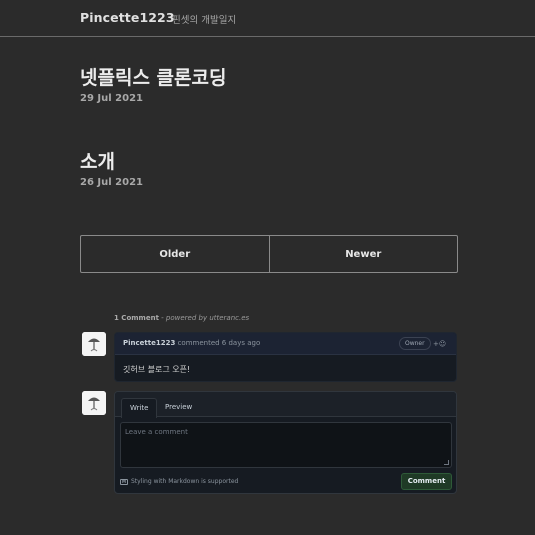 This screenshot has height=535, width=535. I want to click on post-title: 소개, so click(111, 162).